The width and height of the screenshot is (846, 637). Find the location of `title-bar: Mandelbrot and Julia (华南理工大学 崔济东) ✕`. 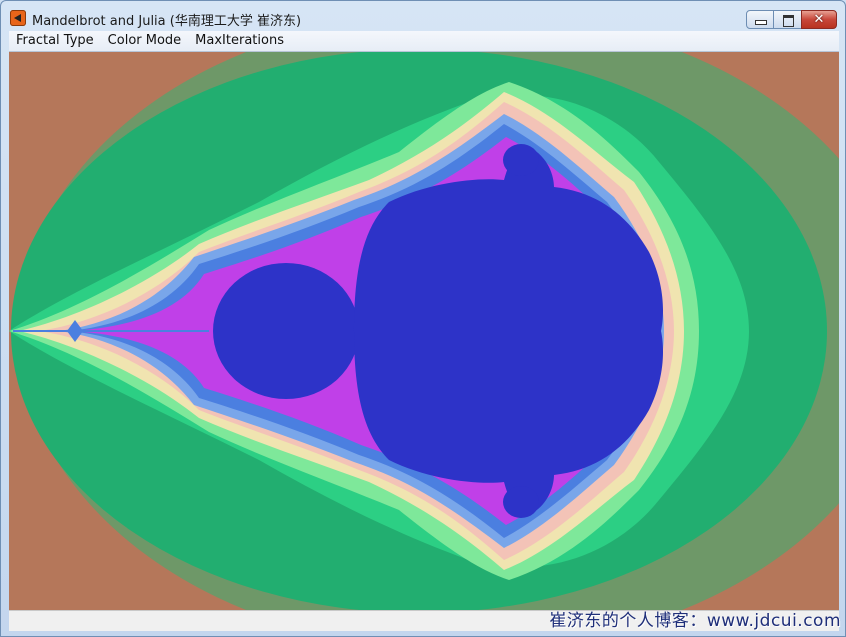

title-bar: Mandelbrot and Julia (华南理工大学 崔济东) ✕ is located at coordinates (423, 16).